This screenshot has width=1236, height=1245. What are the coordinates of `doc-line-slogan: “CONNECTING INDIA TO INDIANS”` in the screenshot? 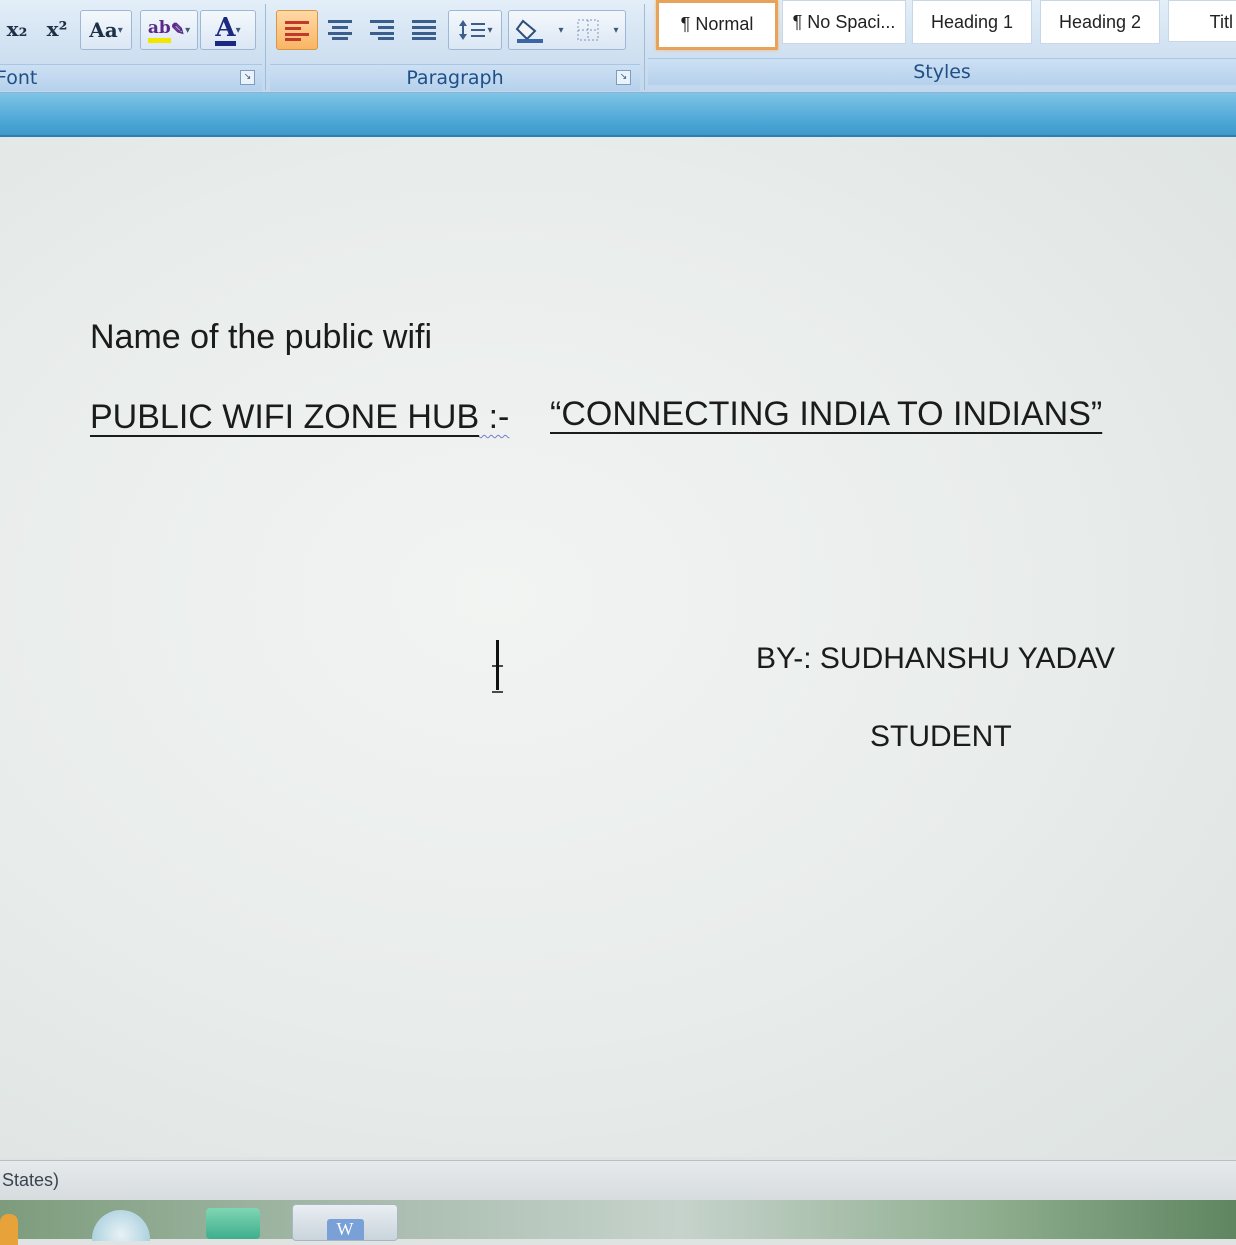 It's located at (826, 414).